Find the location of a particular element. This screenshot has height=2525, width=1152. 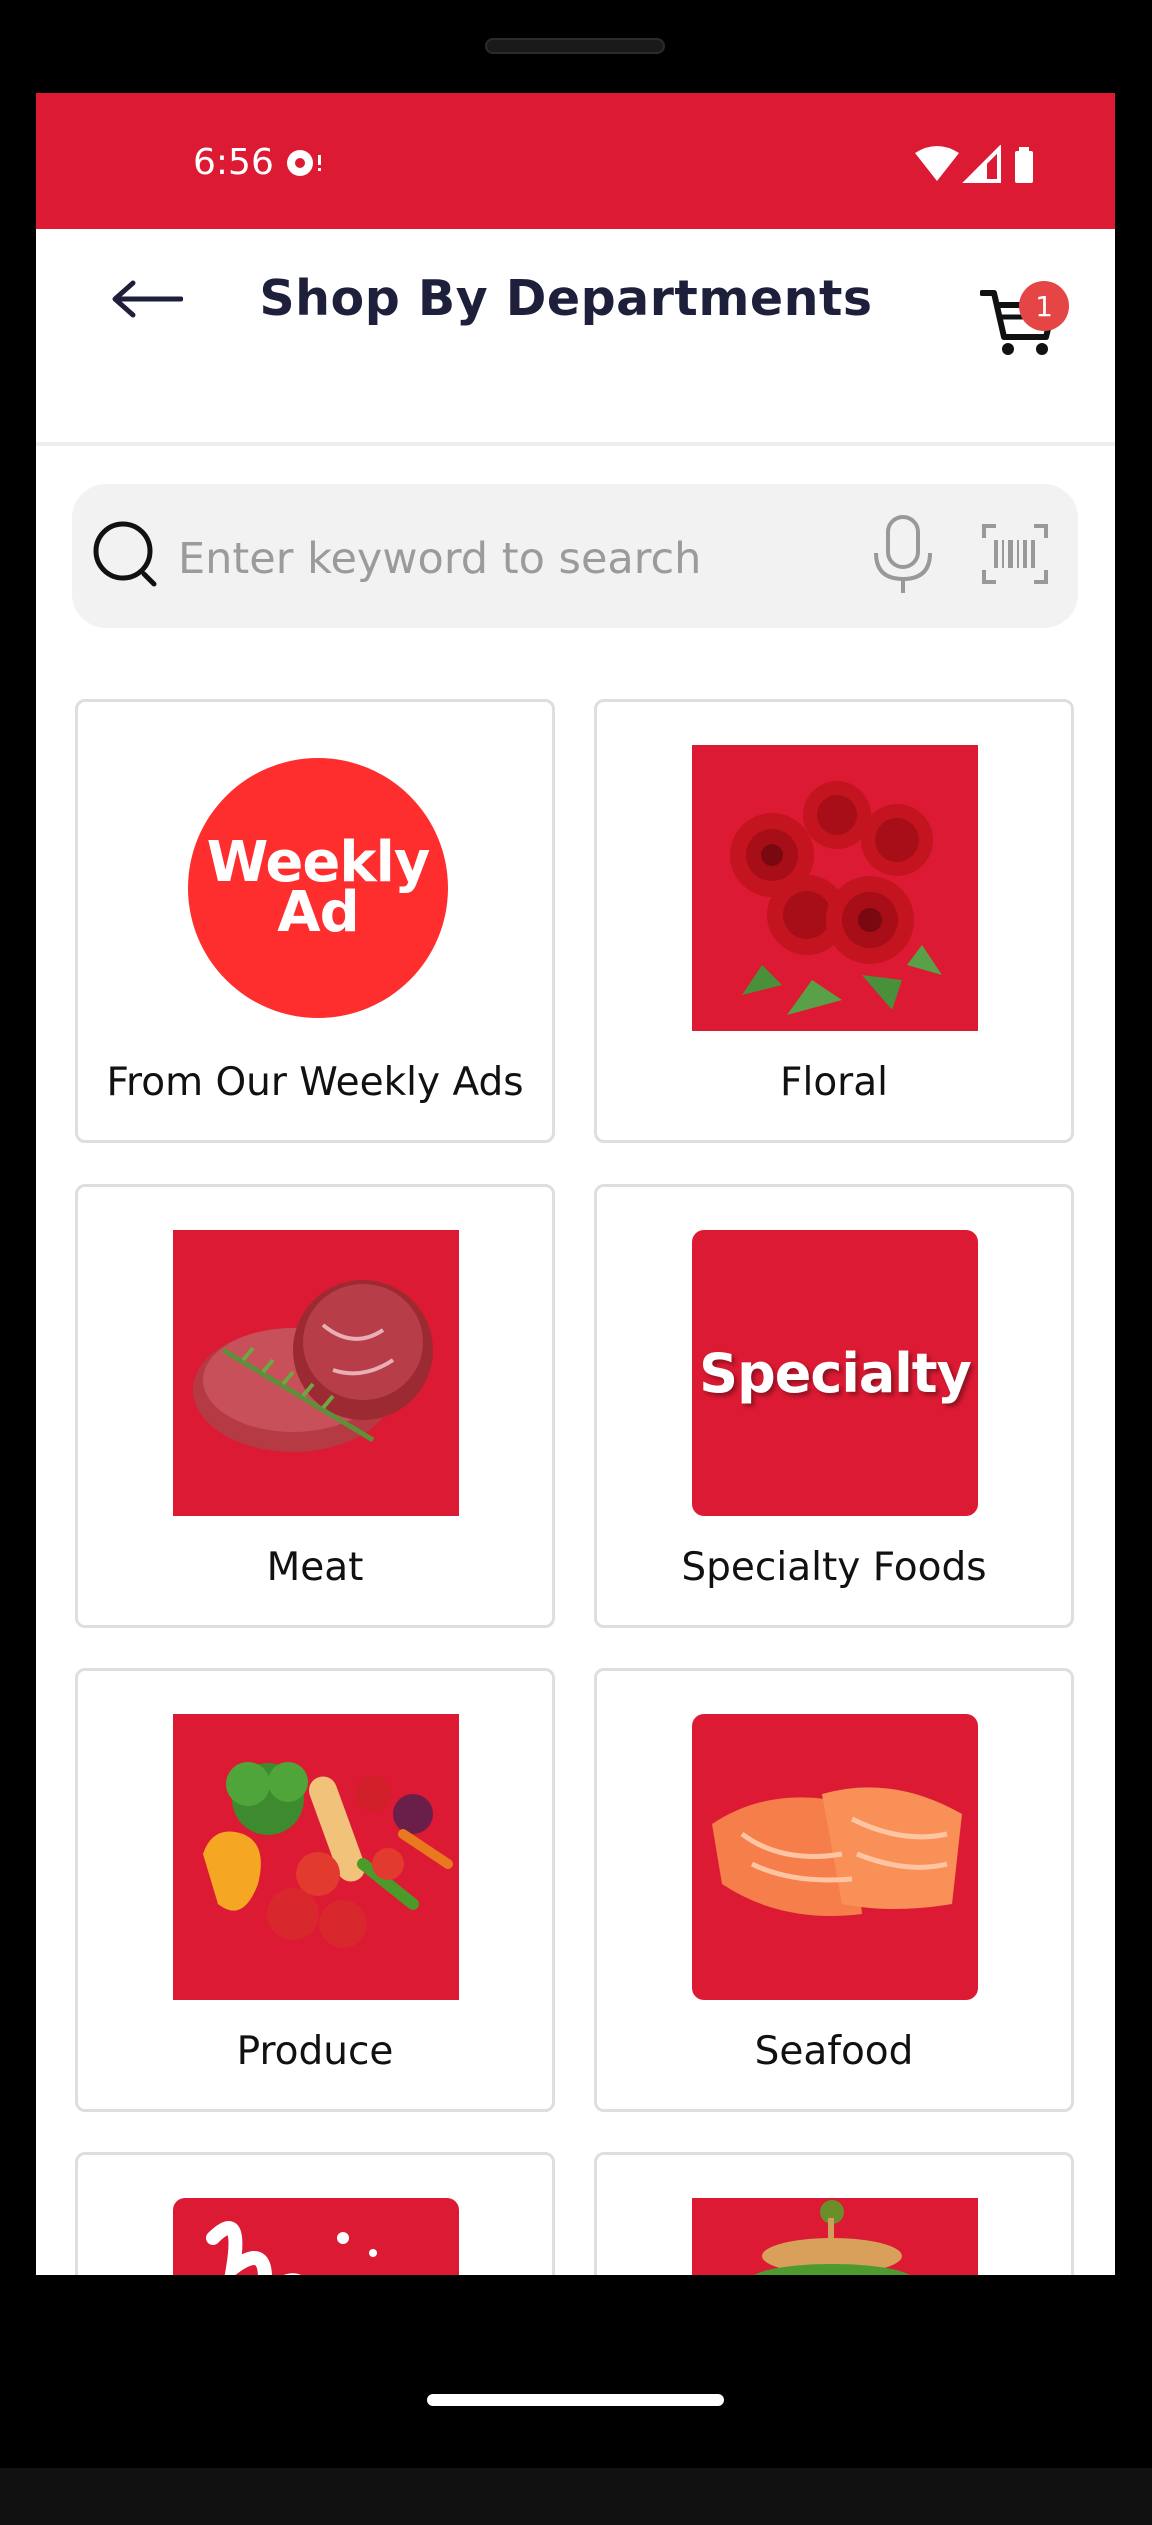

department-card-weekly-ads: Weekly Ad From Our Weekly Ads is located at coordinates (315, 921).